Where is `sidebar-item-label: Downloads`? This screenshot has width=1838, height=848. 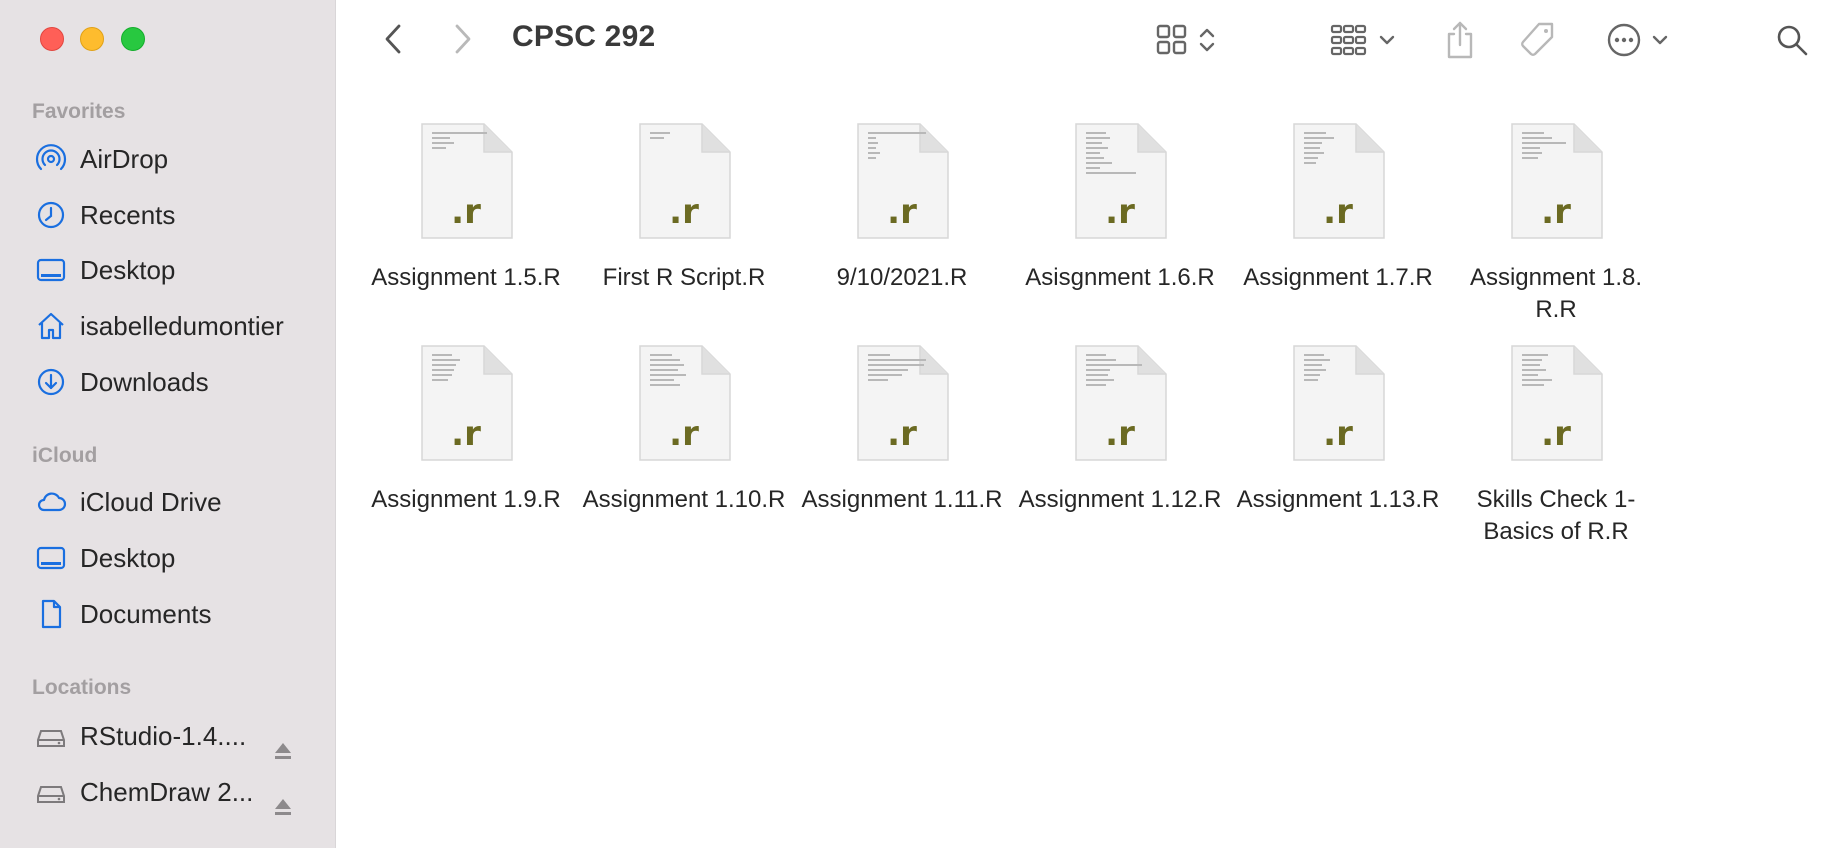
sidebar-item-label: Downloads is located at coordinates (144, 381).